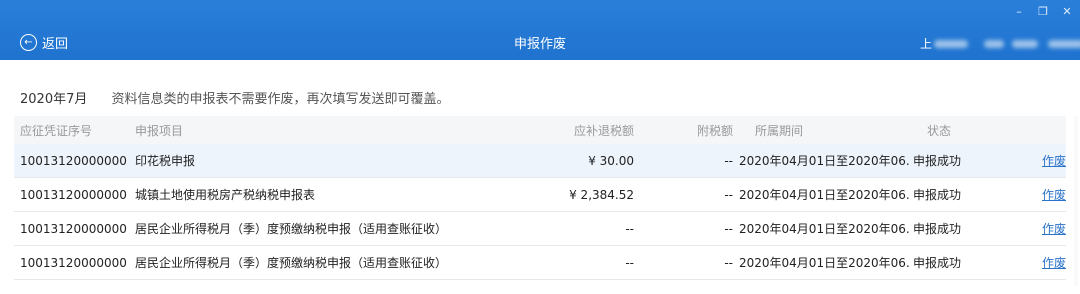 The height and width of the screenshot is (294, 1080). I want to click on user-info: 上, so click(1000, 43).